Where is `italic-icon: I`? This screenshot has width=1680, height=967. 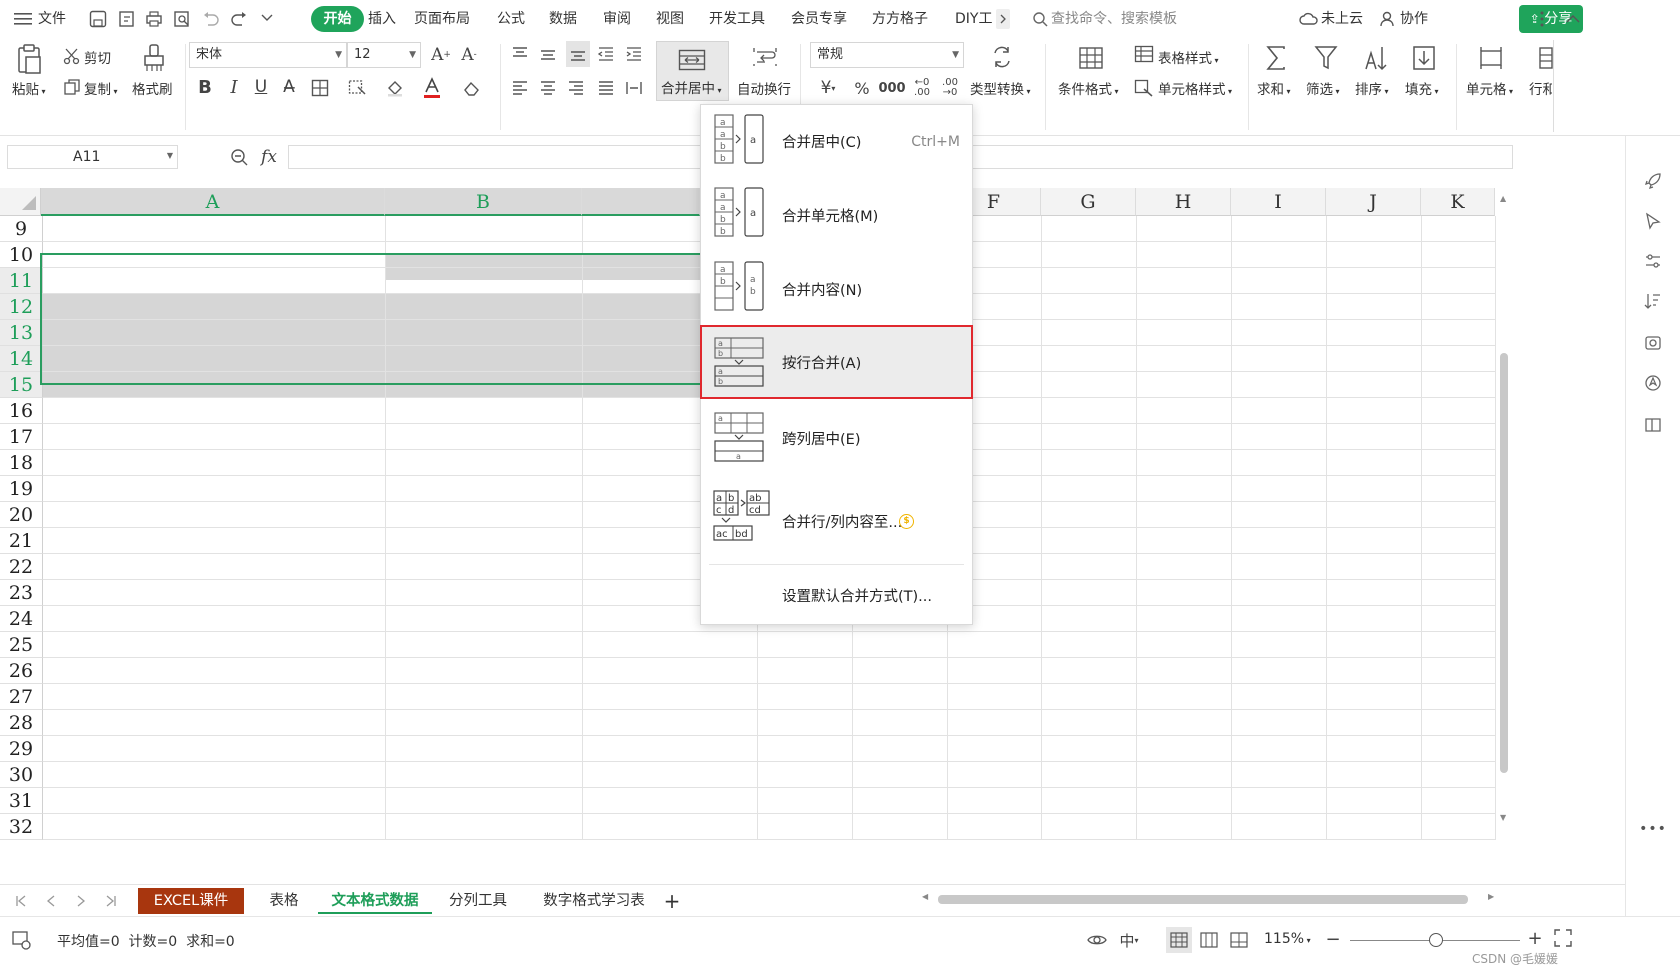 italic-icon: I is located at coordinates (234, 87).